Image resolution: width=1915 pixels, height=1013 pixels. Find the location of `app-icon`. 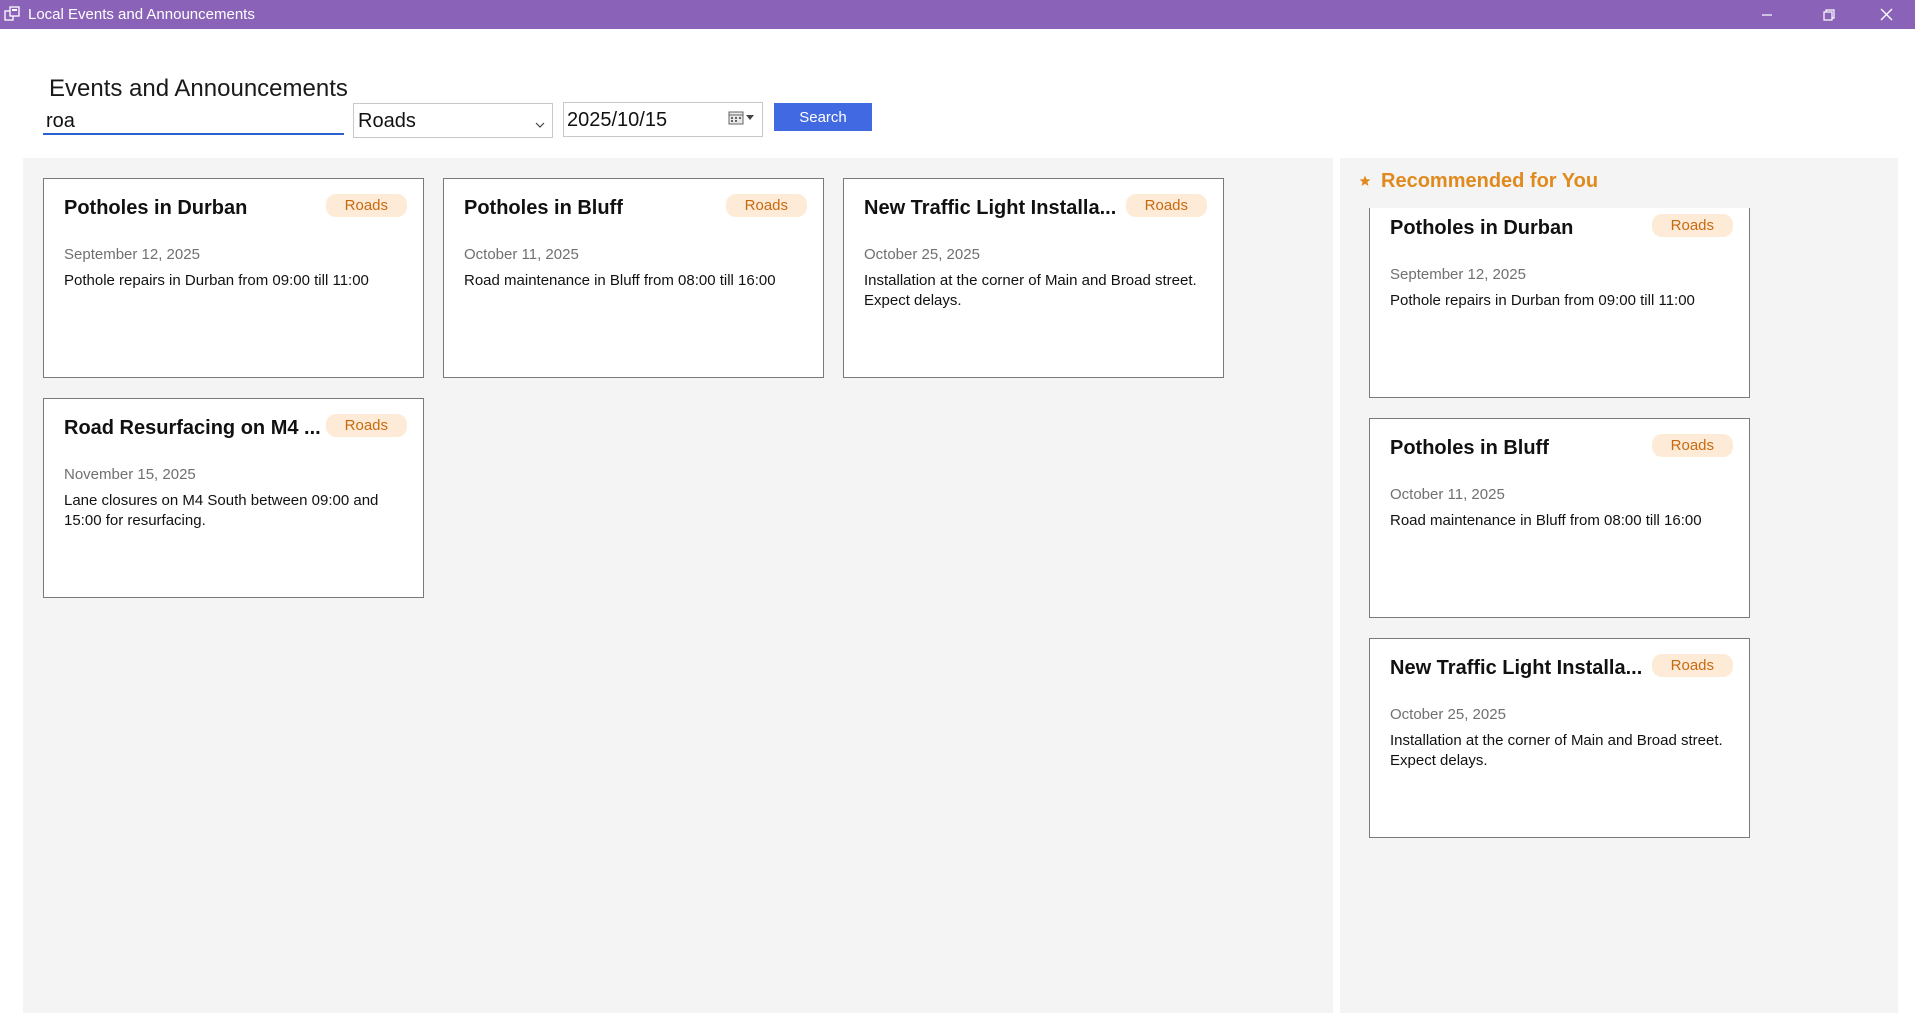

app-icon is located at coordinates (12, 14).